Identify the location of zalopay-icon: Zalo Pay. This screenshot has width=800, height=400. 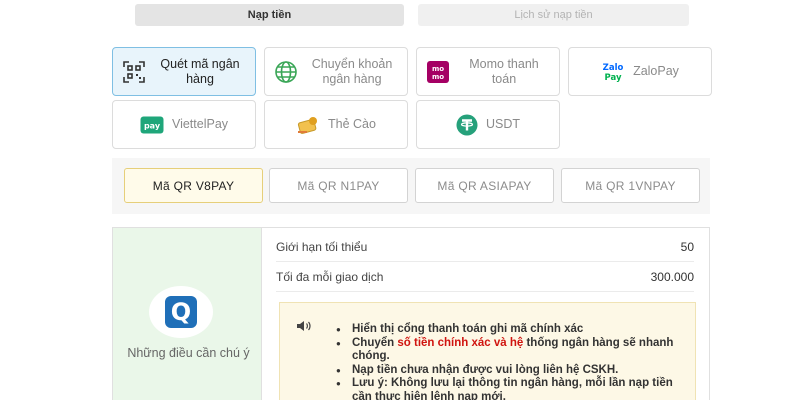
(613, 72).